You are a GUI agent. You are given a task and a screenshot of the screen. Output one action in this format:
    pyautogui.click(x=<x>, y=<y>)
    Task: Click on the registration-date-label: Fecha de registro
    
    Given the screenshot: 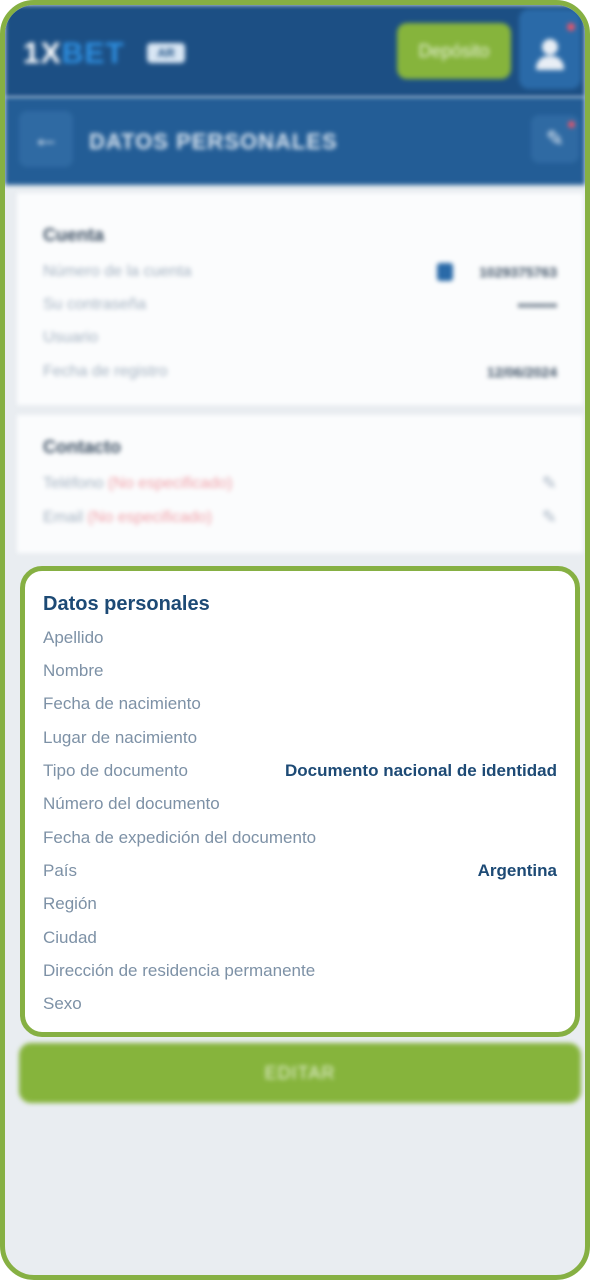 What is the action you would take?
    pyautogui.click(x=105, y=371)
    